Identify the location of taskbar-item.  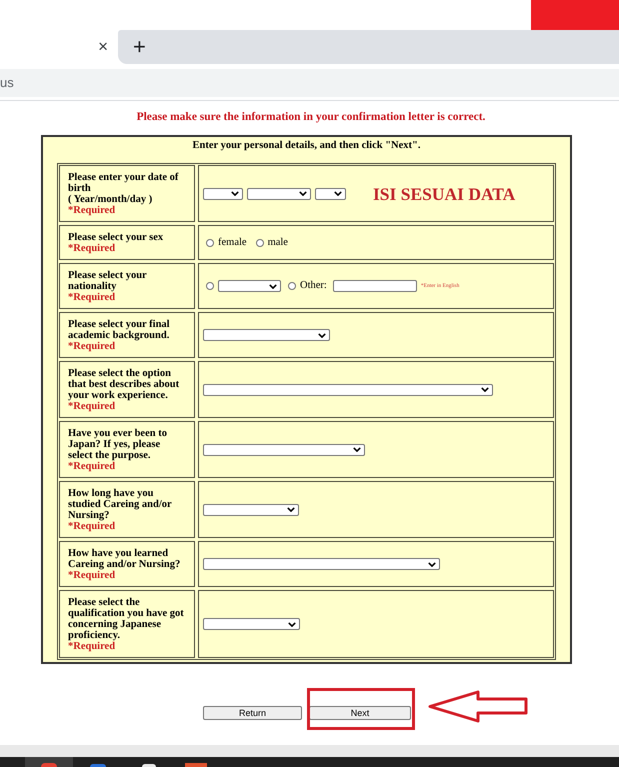
(49, 762).